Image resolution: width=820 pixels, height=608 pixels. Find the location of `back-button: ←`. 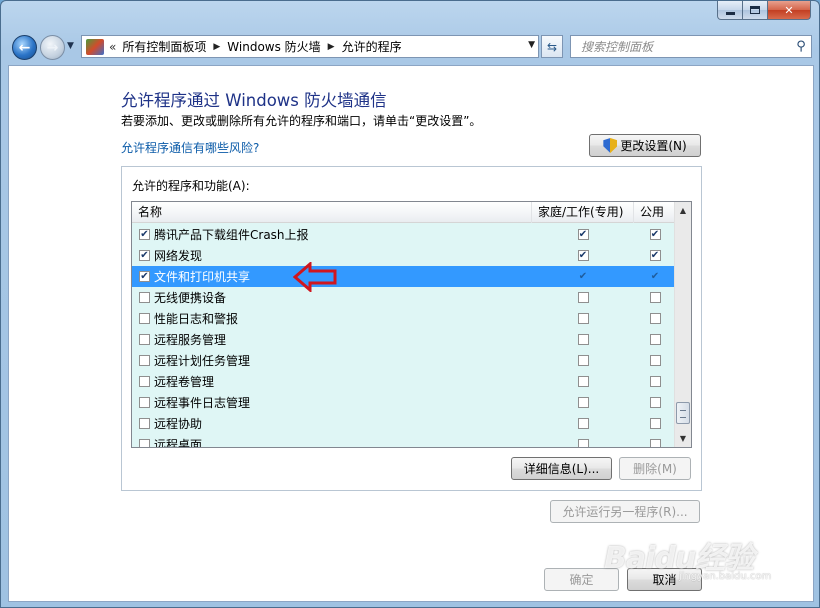

back-button: ← is located at coordinates (24, 47).